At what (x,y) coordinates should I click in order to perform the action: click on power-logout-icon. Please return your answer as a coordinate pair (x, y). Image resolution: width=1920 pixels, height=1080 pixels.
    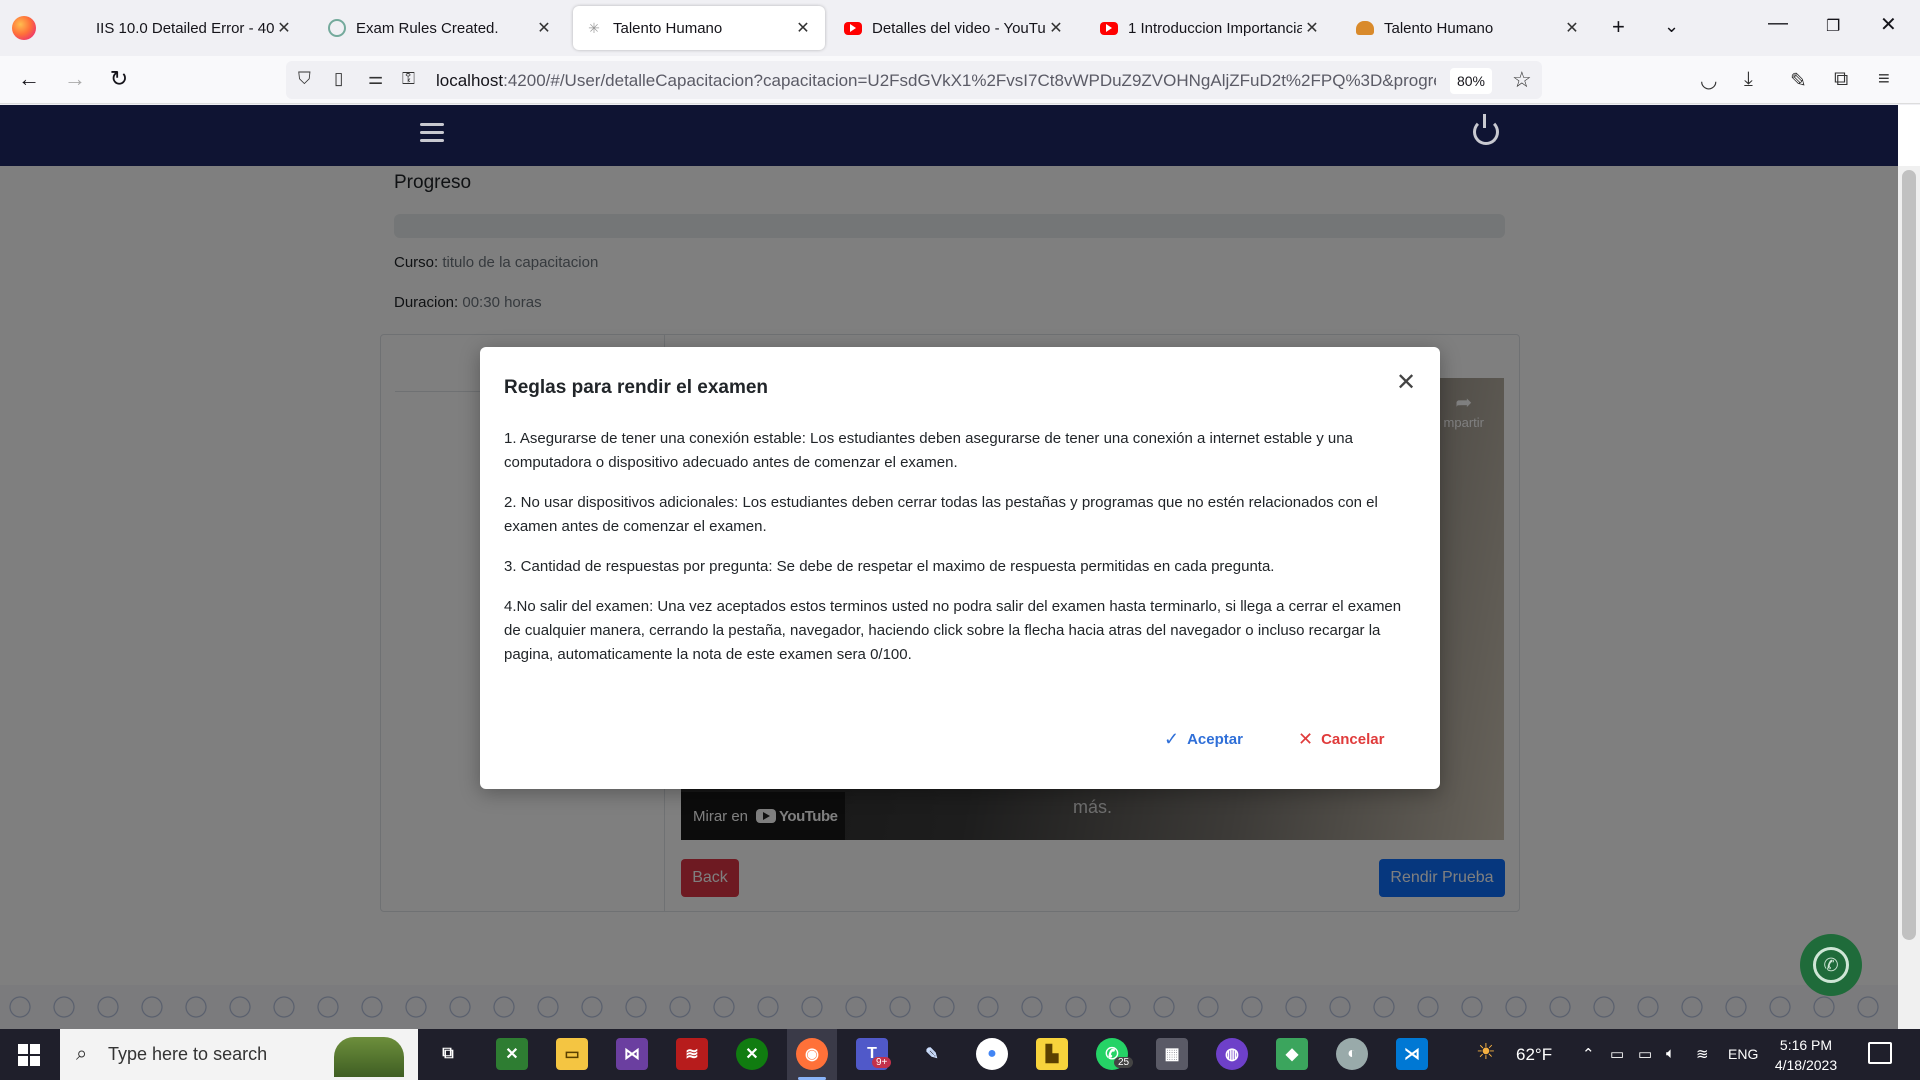
    Looking at the image, I should click on (1486, 129).